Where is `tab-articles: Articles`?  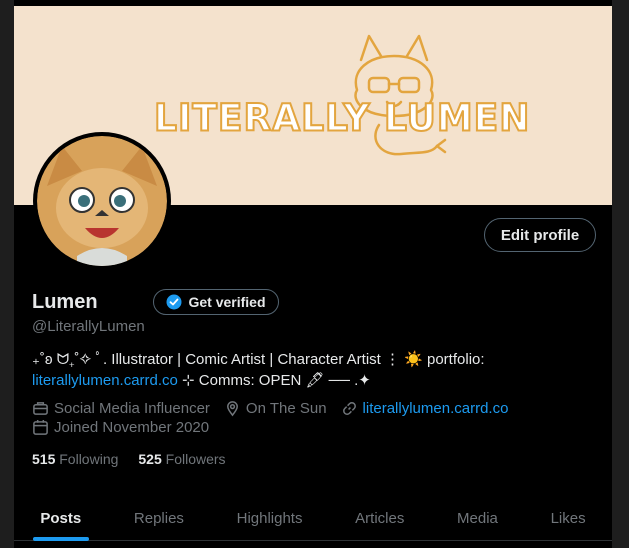 tab-articles: Articles is located at coordinates (380, 518).